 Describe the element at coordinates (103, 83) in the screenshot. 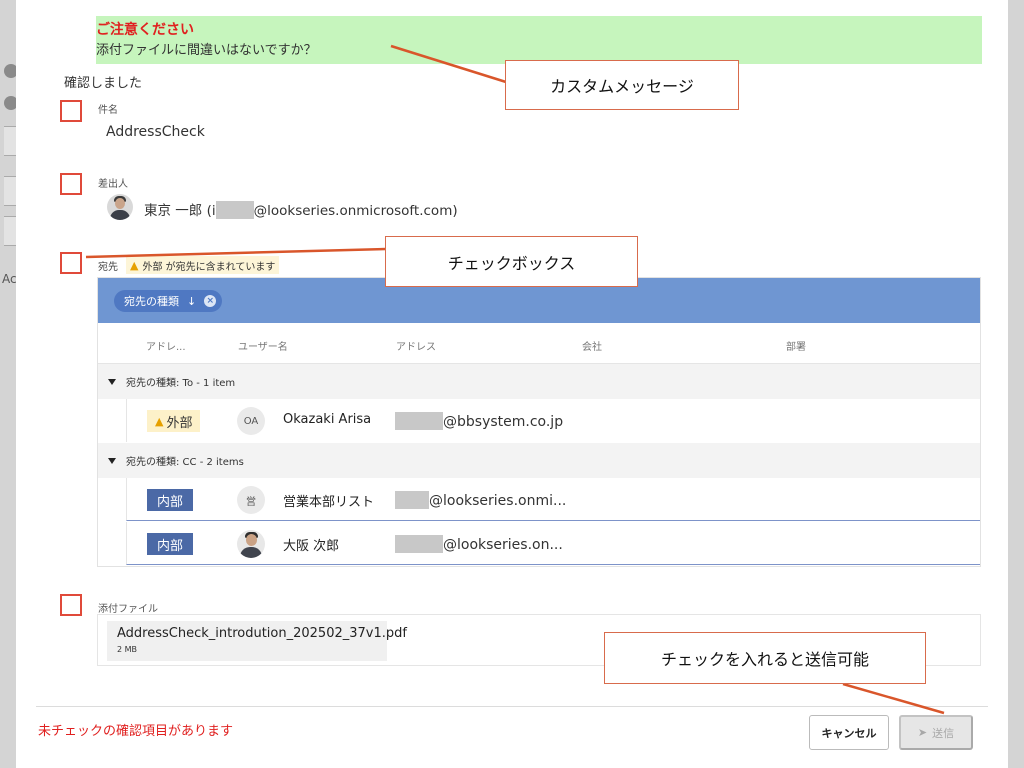

I see `confirmed-label: 確認しました` at that location.